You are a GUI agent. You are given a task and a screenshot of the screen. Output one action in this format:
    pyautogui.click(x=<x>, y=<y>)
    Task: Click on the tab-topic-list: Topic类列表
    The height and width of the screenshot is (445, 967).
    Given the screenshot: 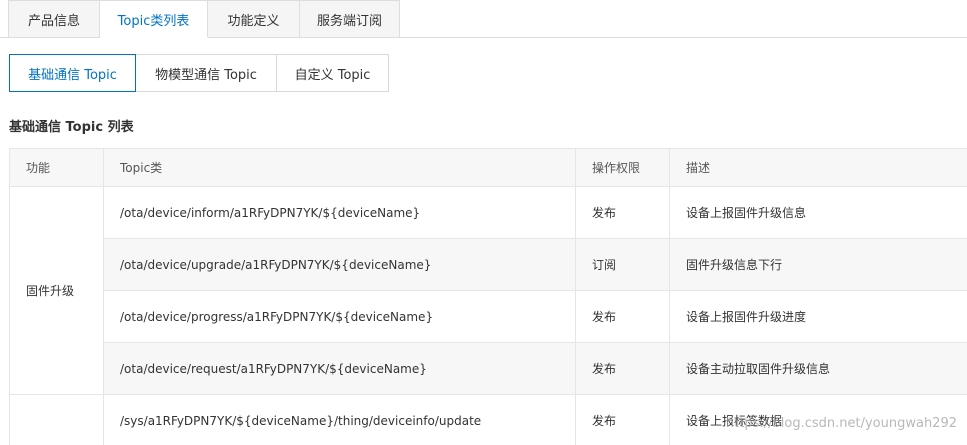 What is the action you would take?
    pyautogui.click(x=154, y=19)
    